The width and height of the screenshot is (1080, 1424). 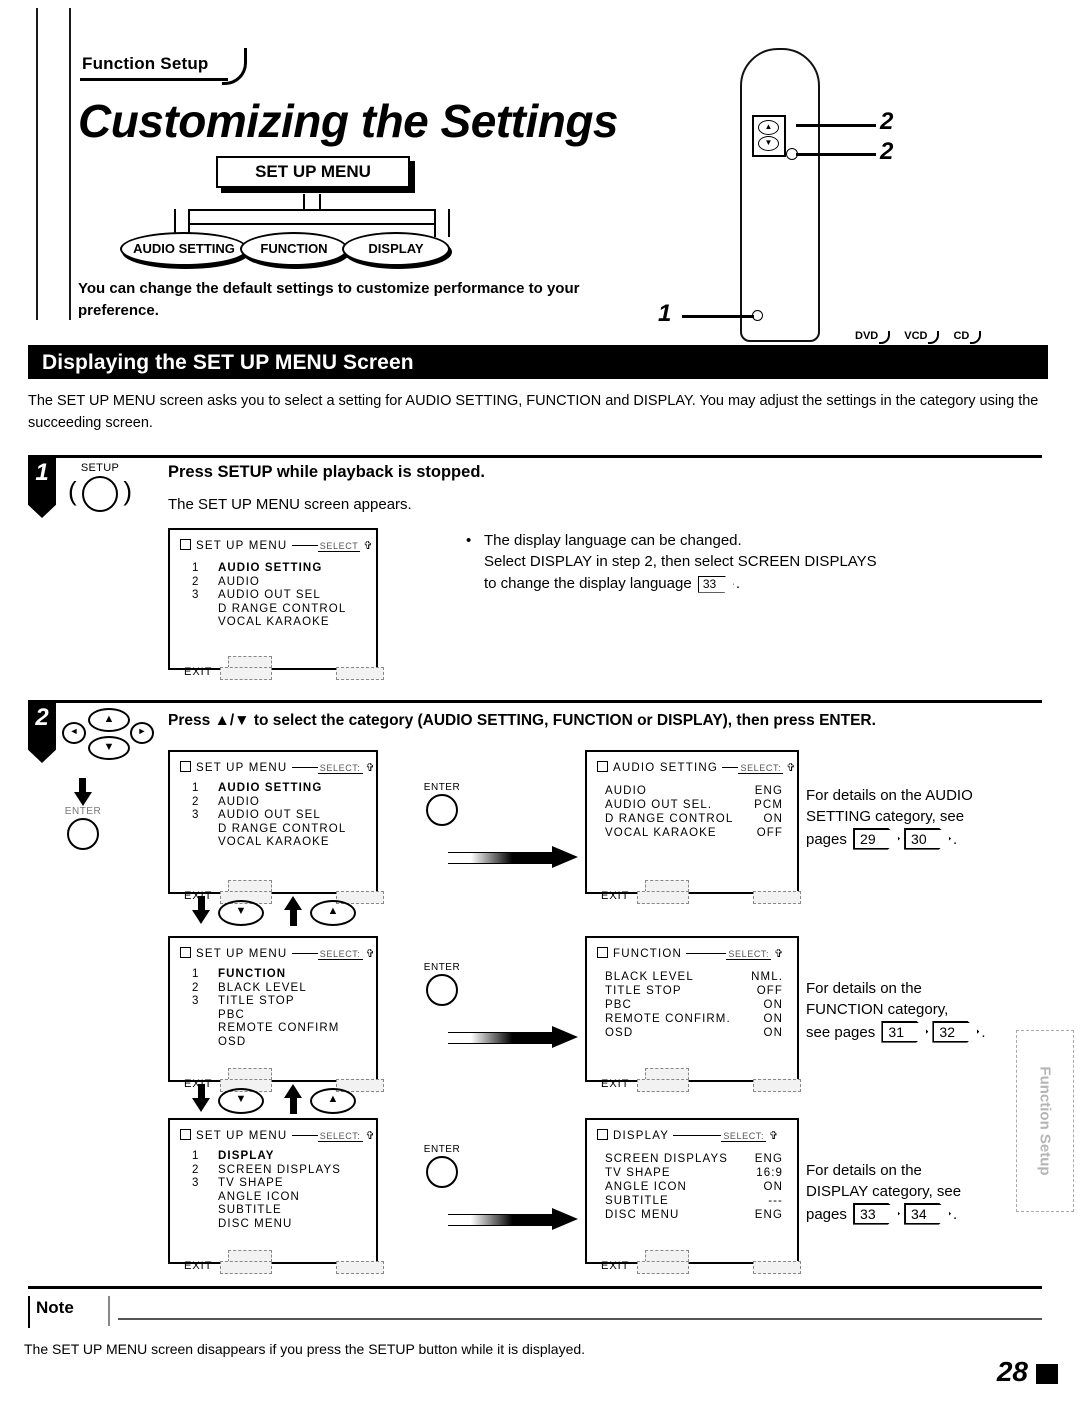 I want to click on osd-title: SET UP MENU, so click(x=242, y=1136).